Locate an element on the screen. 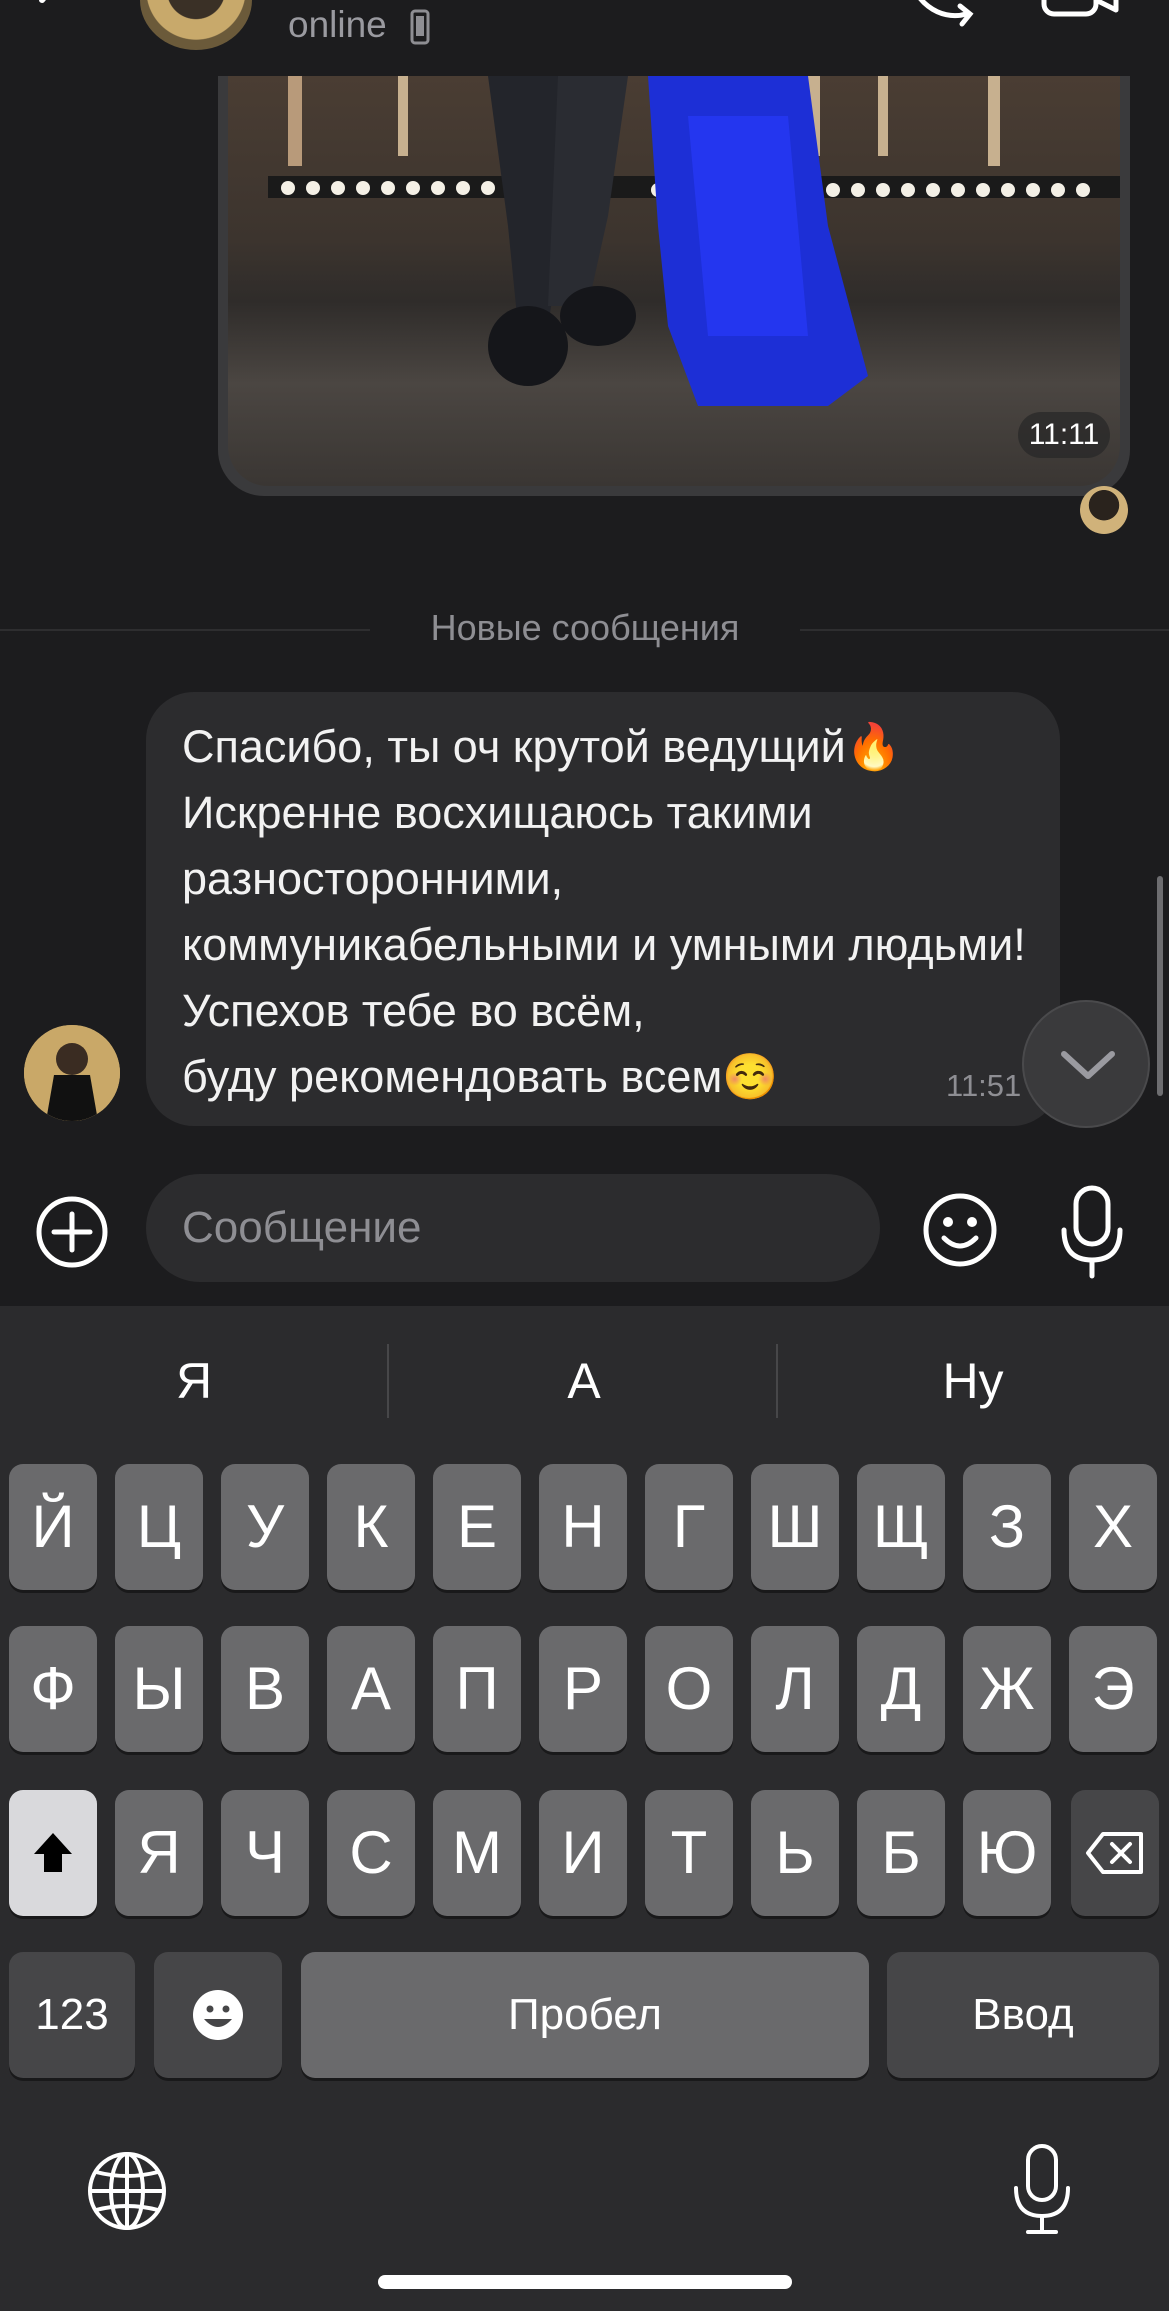 This screenshot has height=2311, width=1169. key-А: А is located at coordinates (371, 1689).